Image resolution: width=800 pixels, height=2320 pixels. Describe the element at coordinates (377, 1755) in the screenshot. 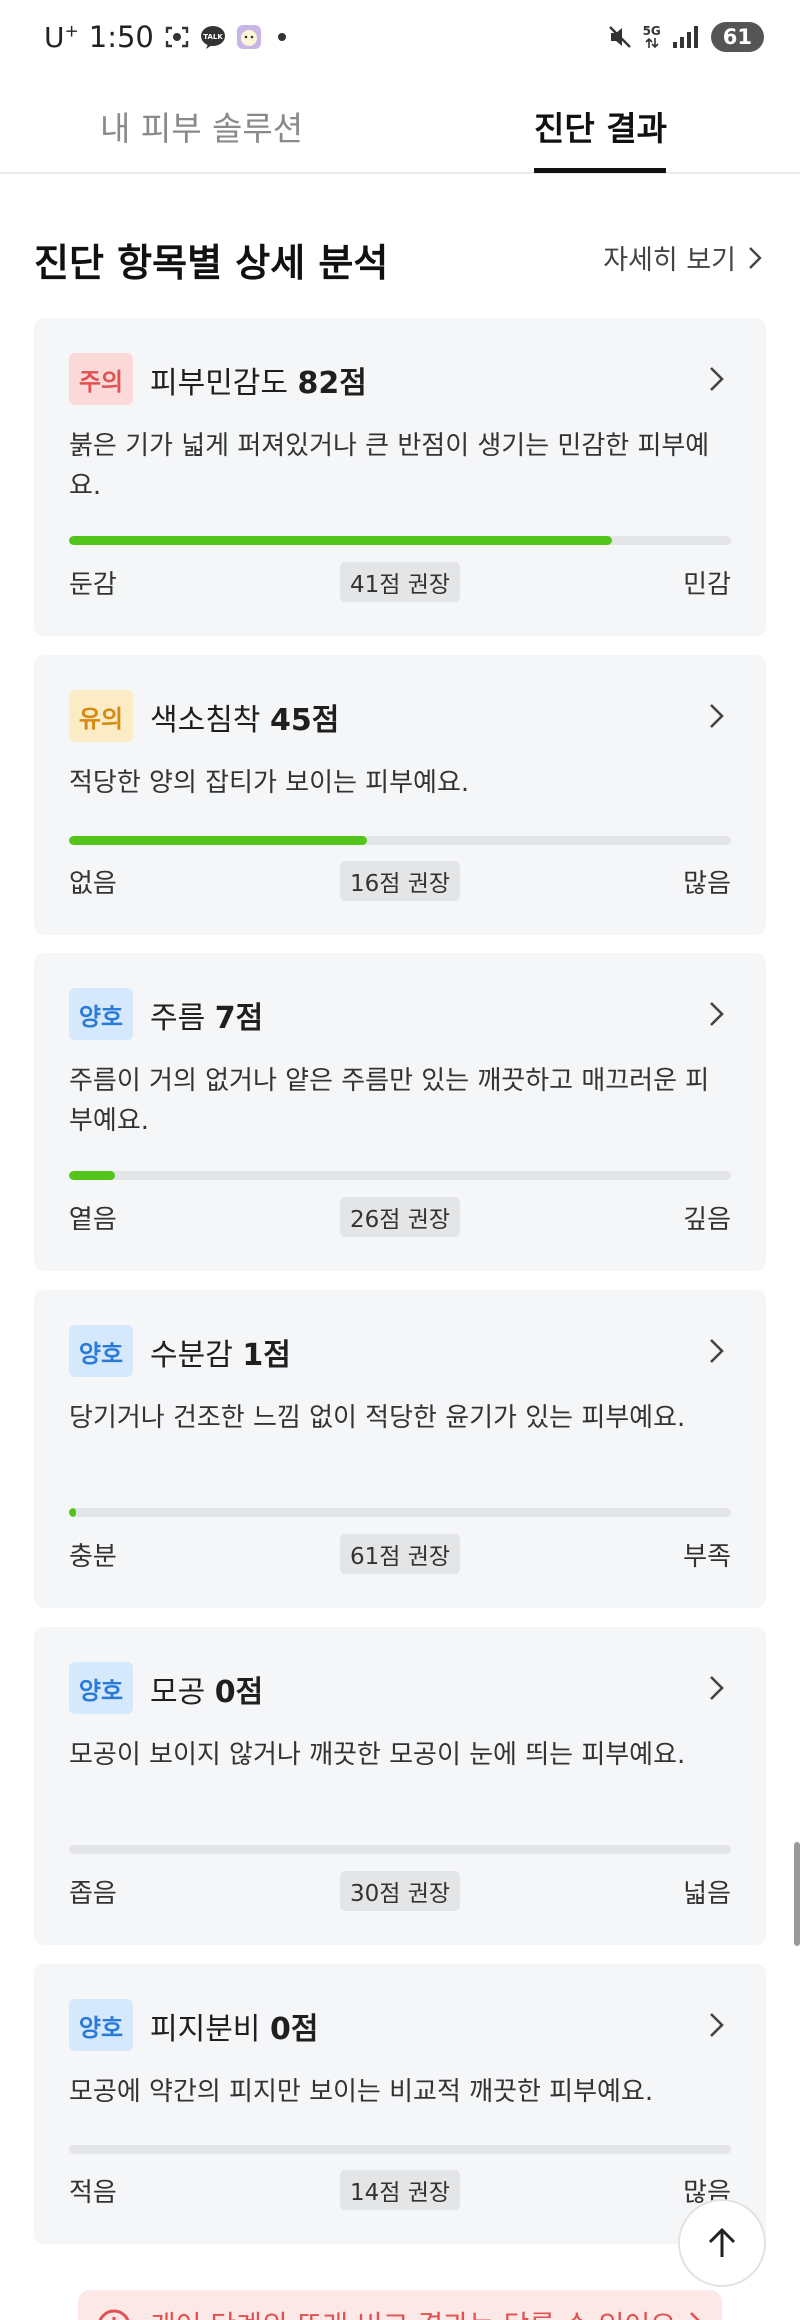

I see `item-description: 모공이 보이지 않거나 깨끗한 모공이 눈에 띄는 피부예요.` at that location.